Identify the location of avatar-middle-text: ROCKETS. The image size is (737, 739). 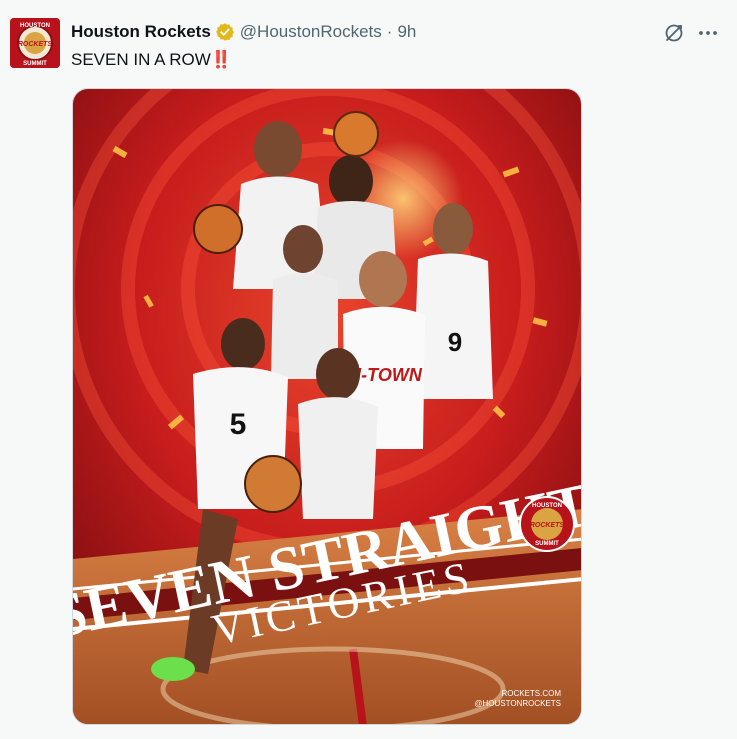
(35, 44).